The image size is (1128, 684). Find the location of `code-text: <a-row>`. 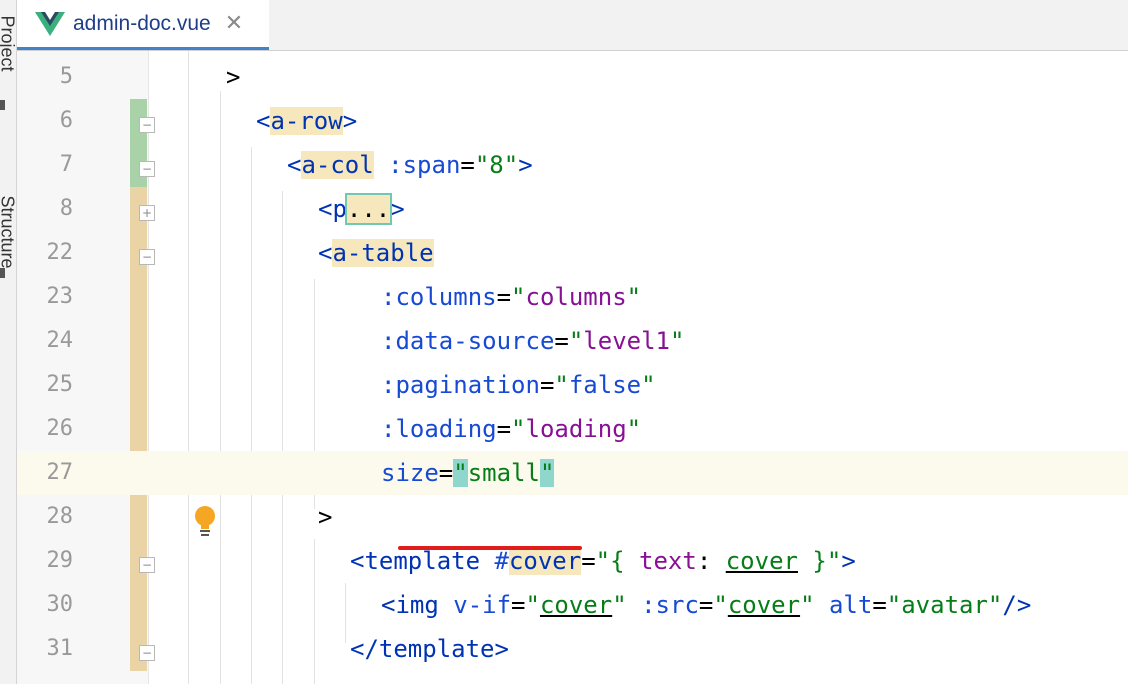

code-text: <a-row> is located at coordinates (306, 121).